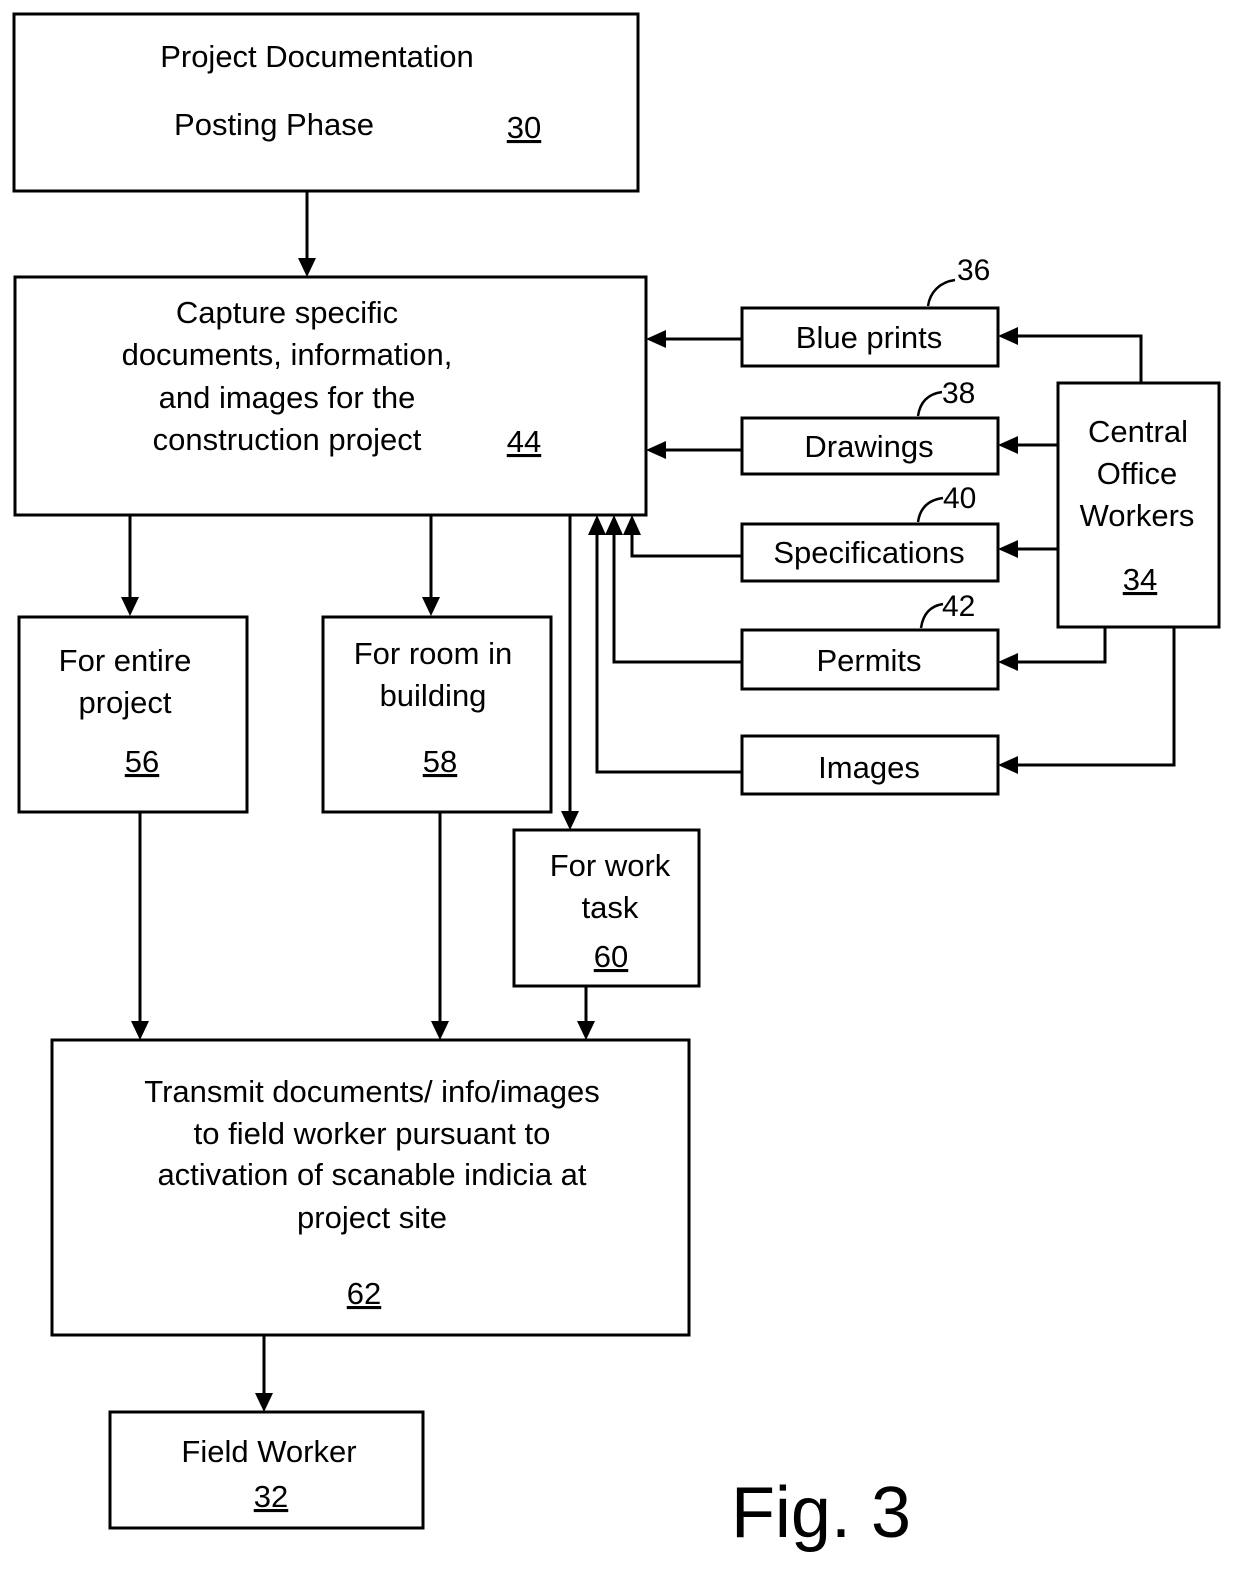  Describe the element at coordinates (371, 1091) in the screenshot. I see `transmit-line-1: Transmit documents/ info/images` at that location.